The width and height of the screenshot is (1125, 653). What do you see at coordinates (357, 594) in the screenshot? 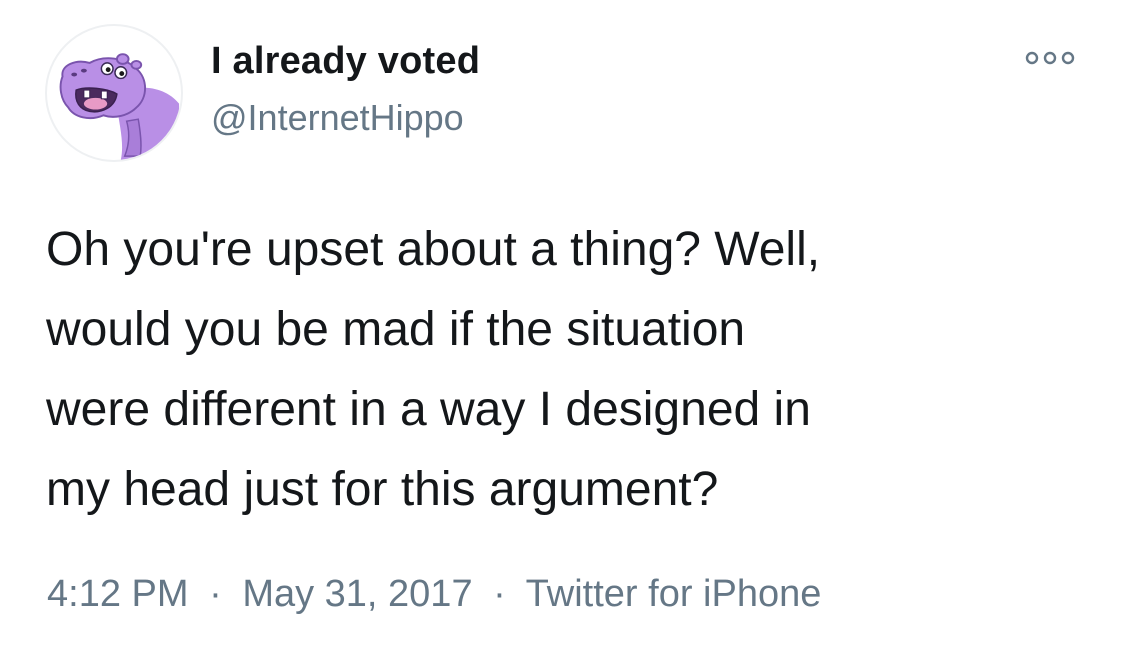
I see `tweet-date: May 31, 2017` at bounding box center [357, 594].